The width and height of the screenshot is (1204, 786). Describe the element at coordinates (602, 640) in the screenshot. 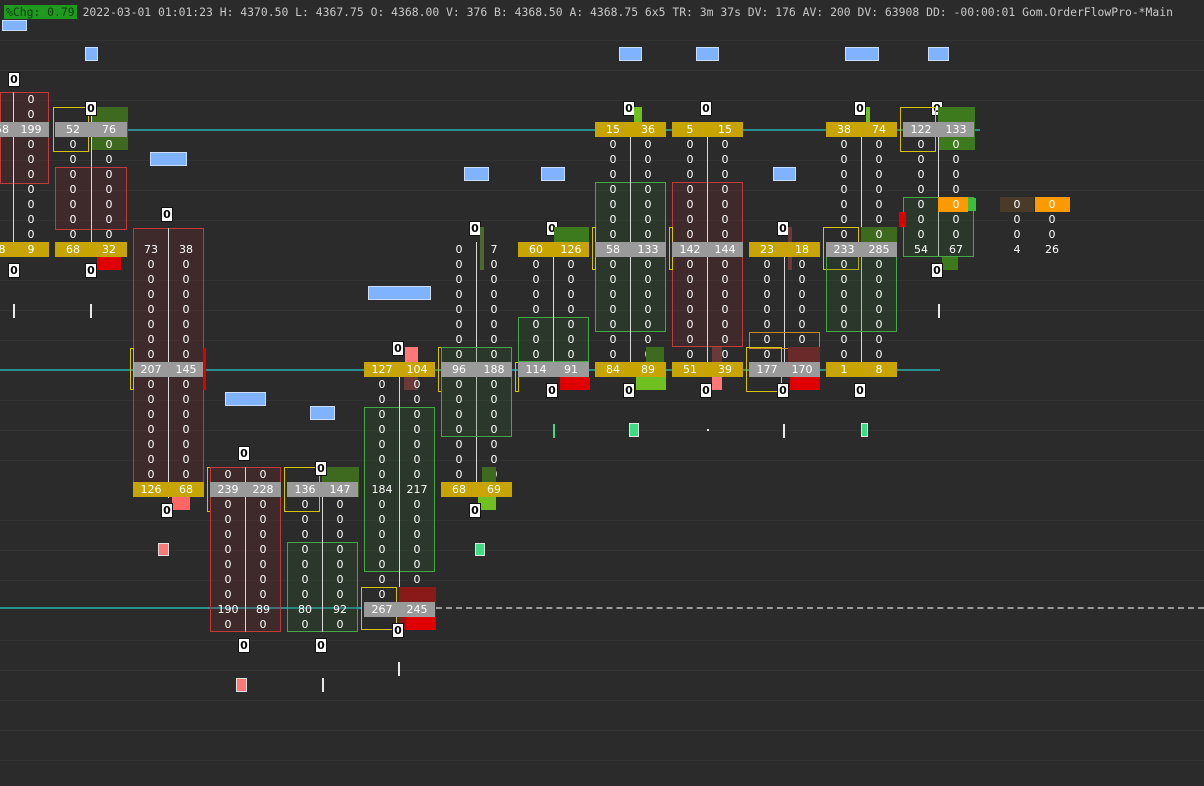

I see `grid-line` at that location.